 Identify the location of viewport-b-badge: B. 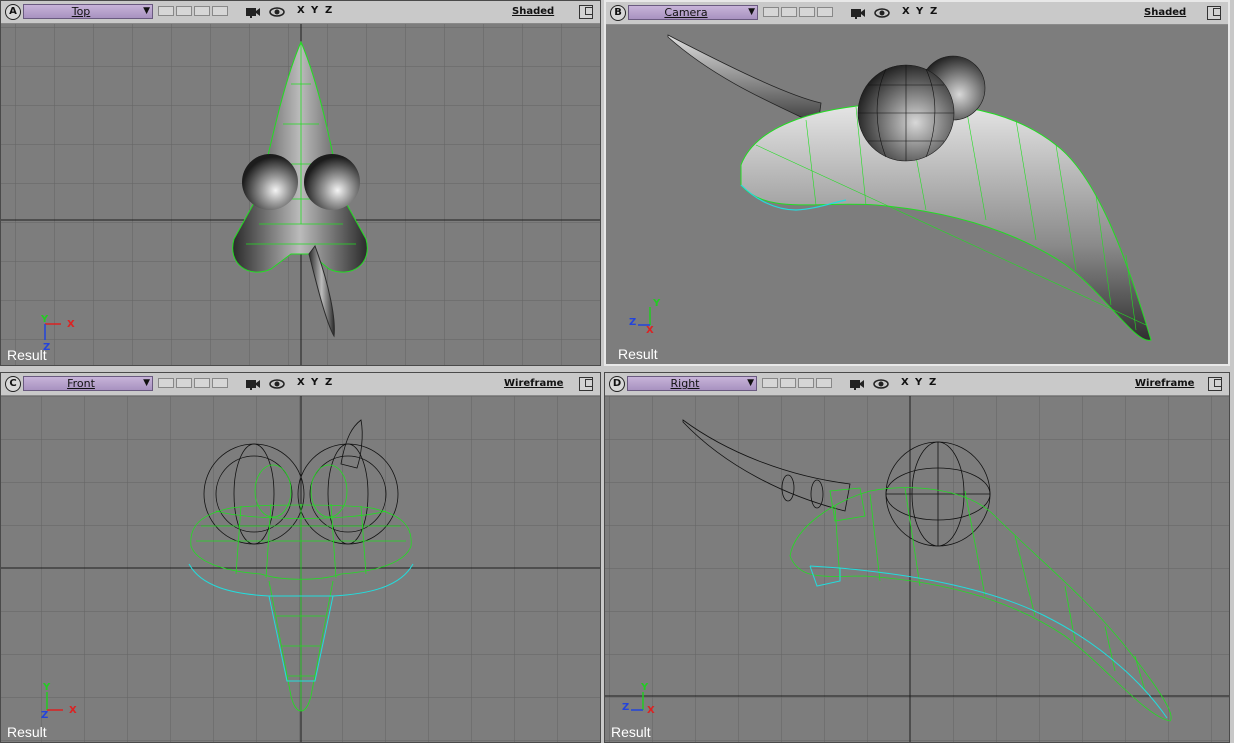
(618, 13).